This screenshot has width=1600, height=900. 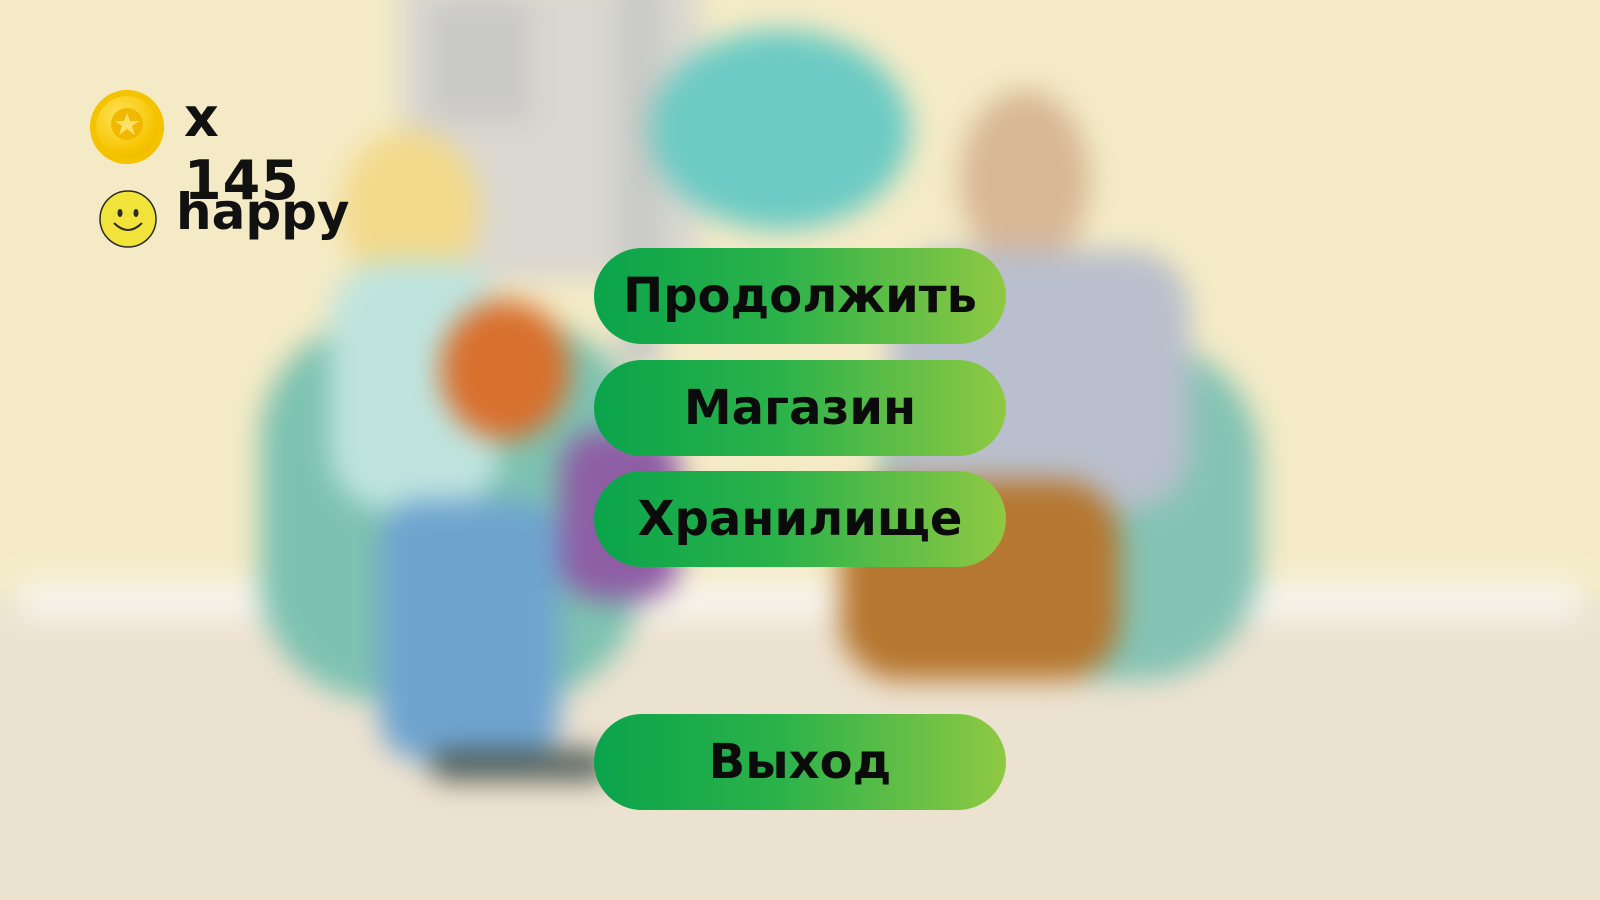 I want to click on coin-icon, so click(x=127, y=127).